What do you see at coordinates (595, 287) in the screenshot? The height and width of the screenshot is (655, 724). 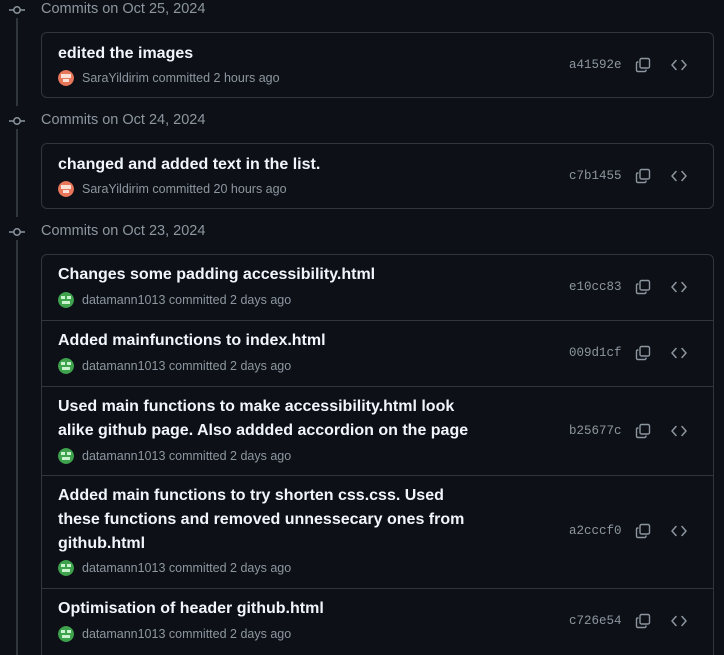 I see `commit-sha-link: e10cc83` at bounding box center [595, 287].